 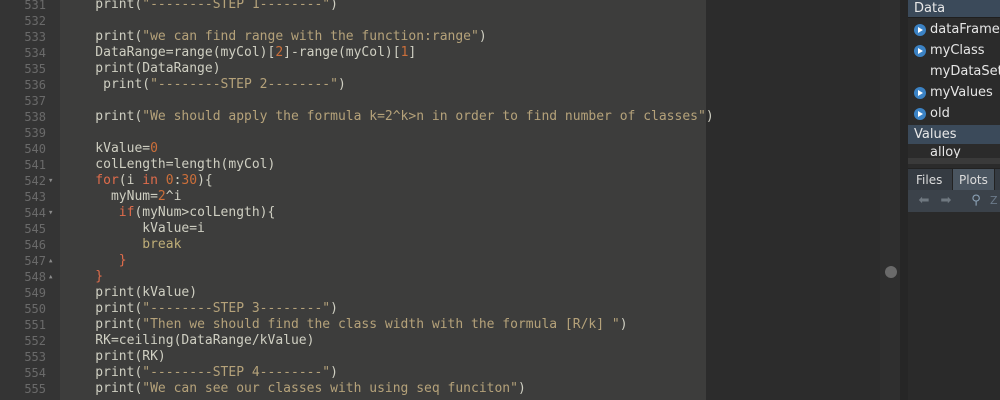 What do you see at coordinates (189, 180) in the screenshot?
I see `code-token: 30` at bounding box center [189, 180].